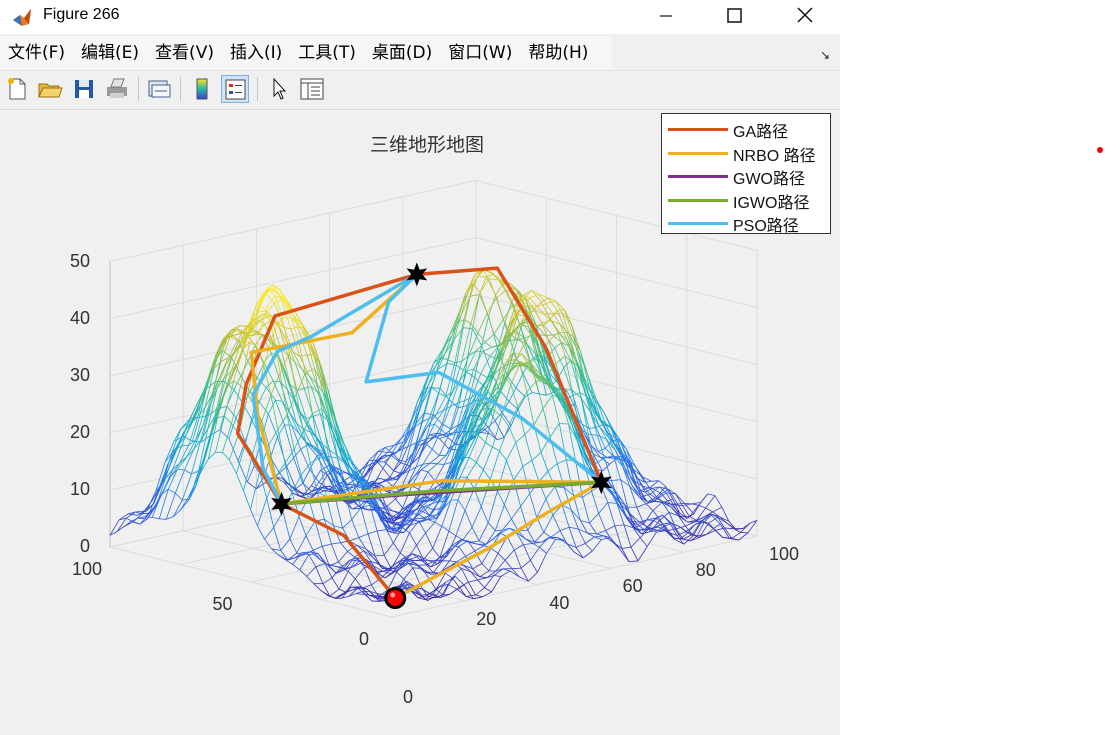 The image size is (1105, 735). I want to click on z-tick-10: 10, so click(80, 488).